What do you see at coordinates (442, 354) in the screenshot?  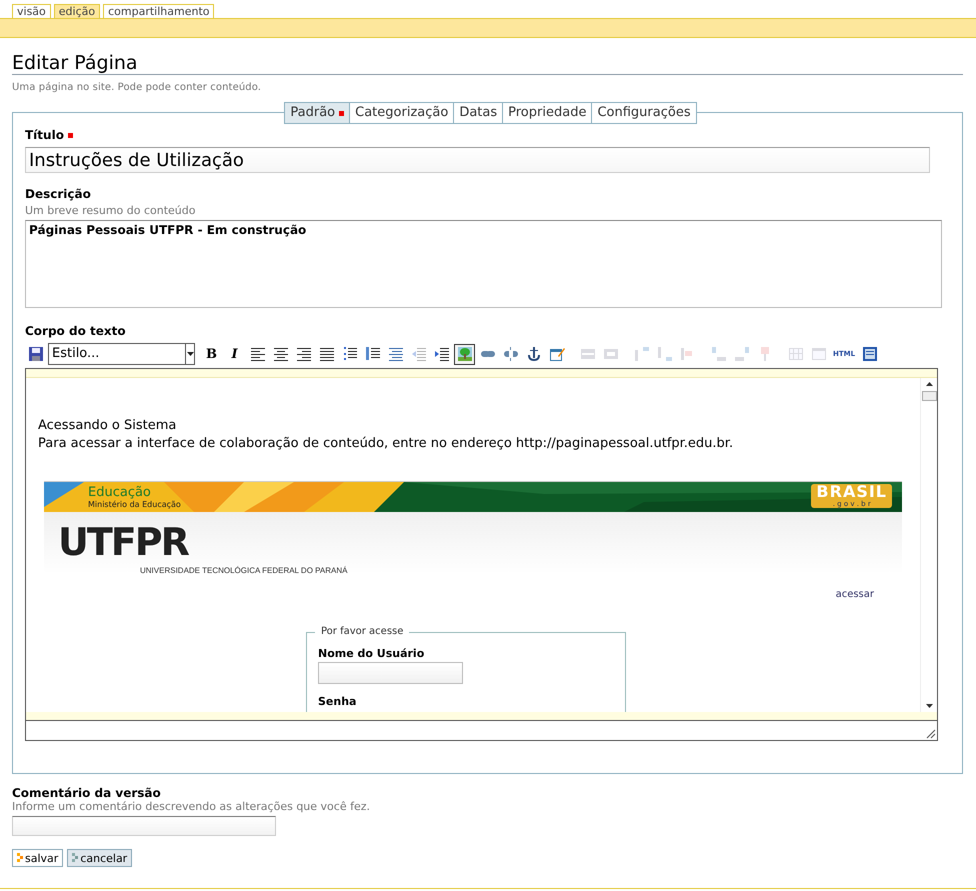 I see `indent-icon` at bounding box center [442, 354].